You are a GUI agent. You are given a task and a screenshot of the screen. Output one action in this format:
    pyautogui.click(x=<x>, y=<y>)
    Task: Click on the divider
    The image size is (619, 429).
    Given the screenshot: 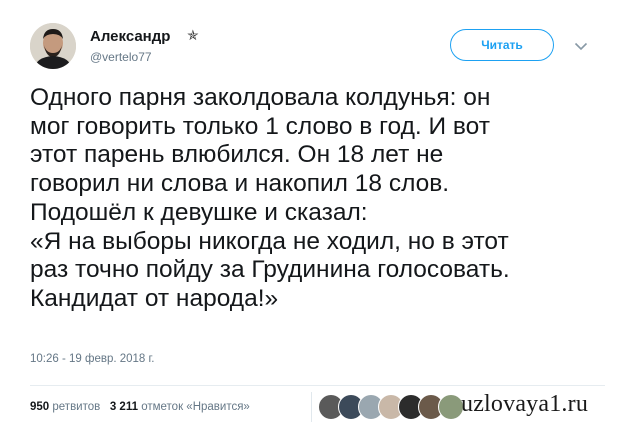 What is the action you would take?
    pyautogui.click(x=317, y=385)
    